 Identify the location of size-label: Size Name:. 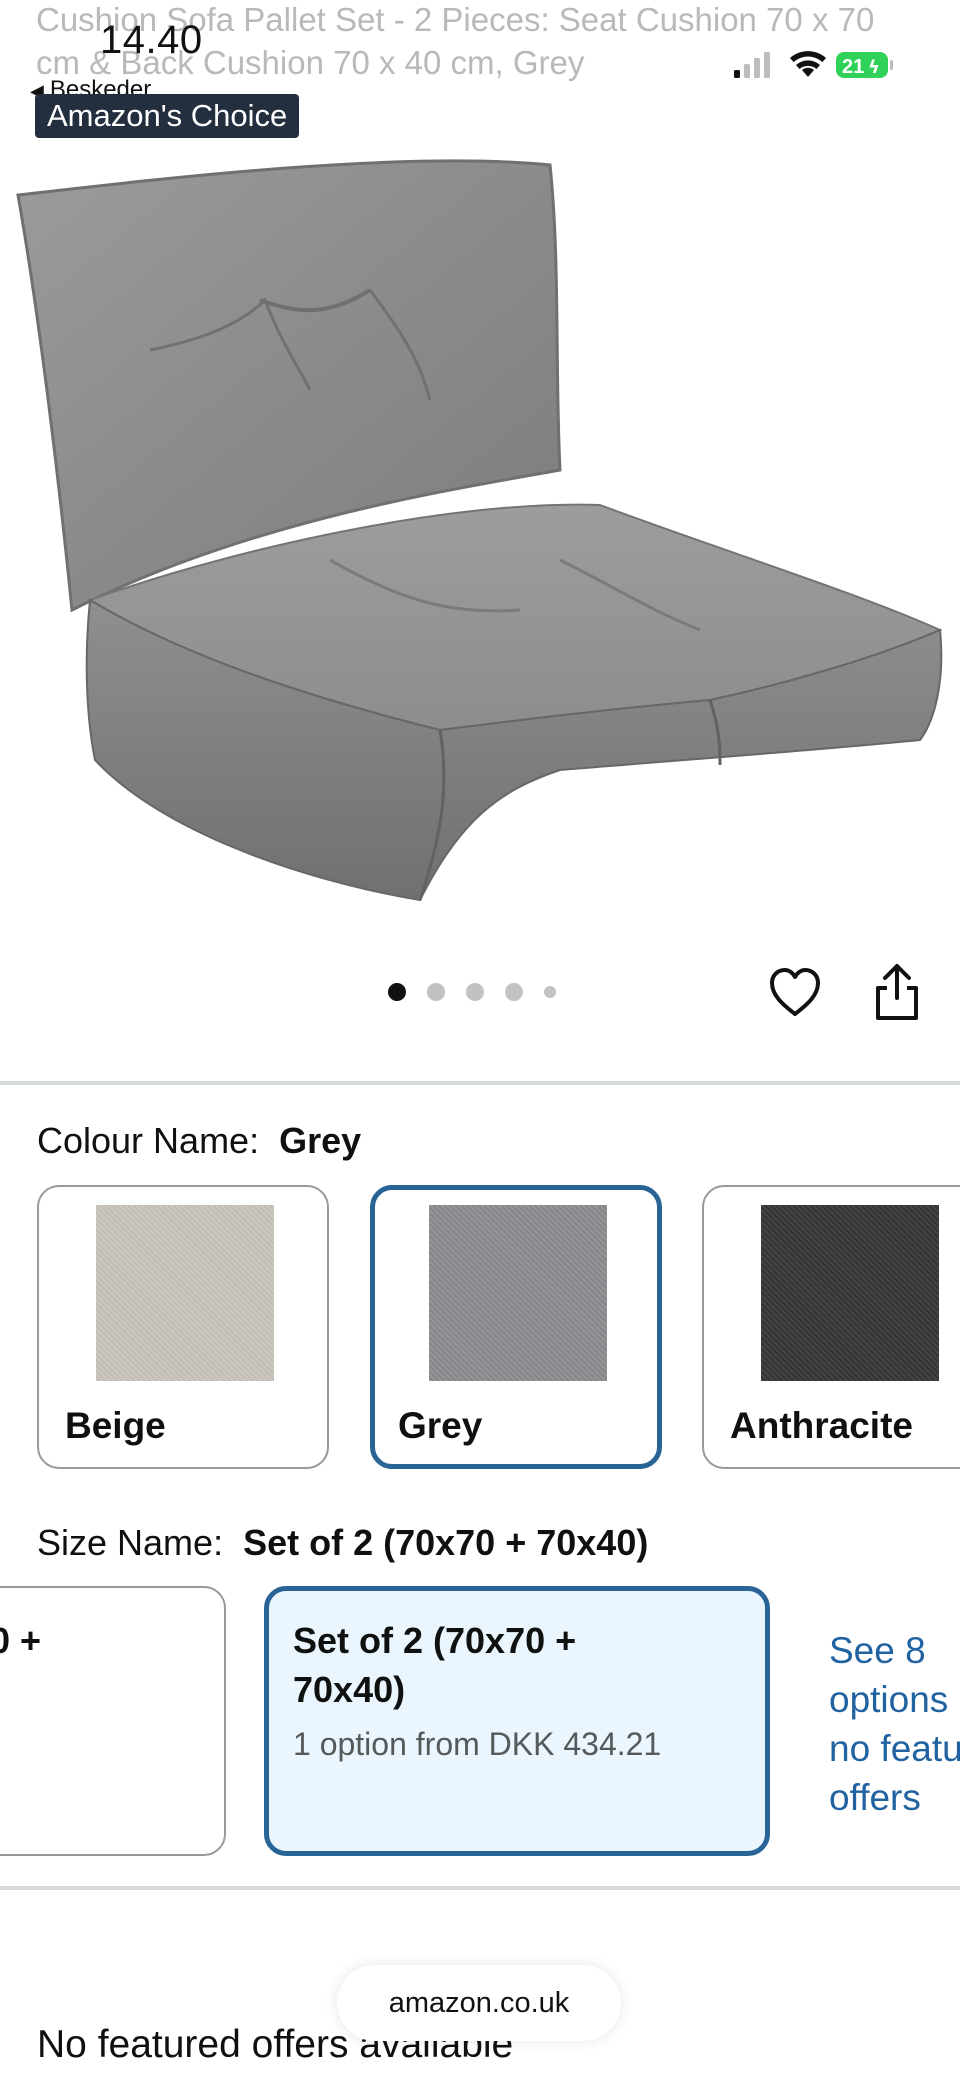
(130, 1542).